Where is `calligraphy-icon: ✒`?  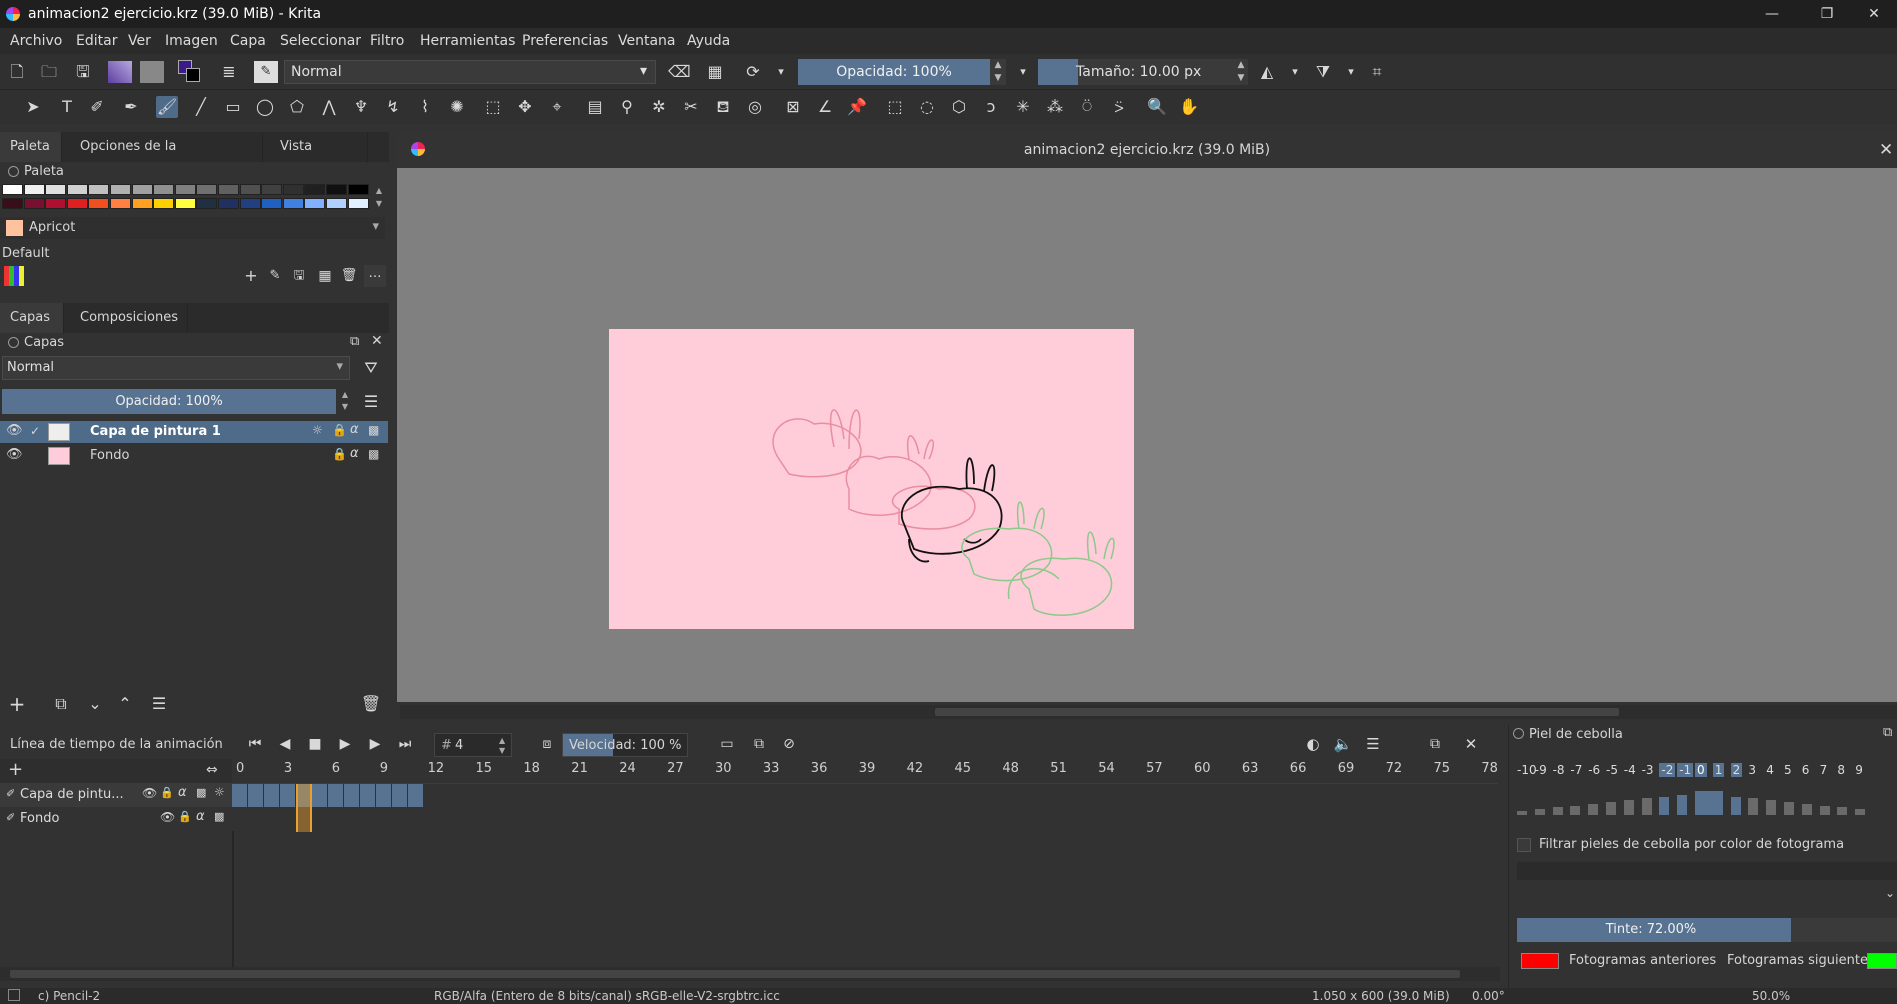
calligraphy-icon: ✒ is located at coordinates (131, 107).